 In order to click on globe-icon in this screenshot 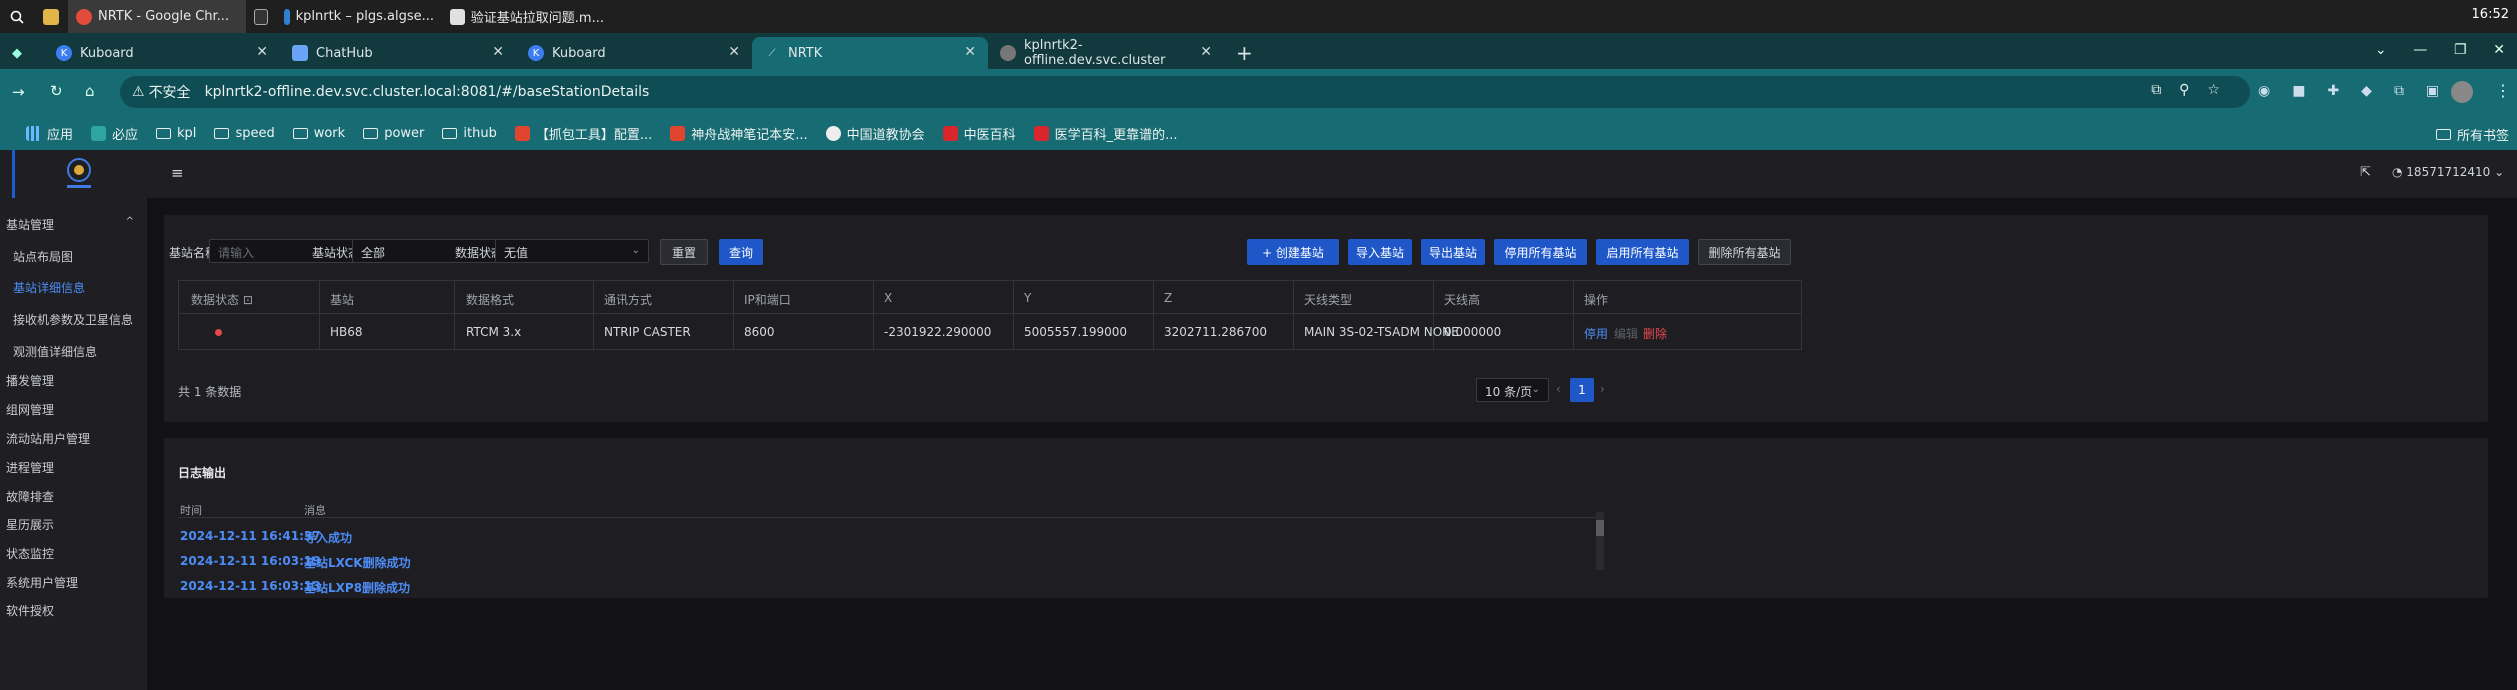, I will do `click(833, 133)`.